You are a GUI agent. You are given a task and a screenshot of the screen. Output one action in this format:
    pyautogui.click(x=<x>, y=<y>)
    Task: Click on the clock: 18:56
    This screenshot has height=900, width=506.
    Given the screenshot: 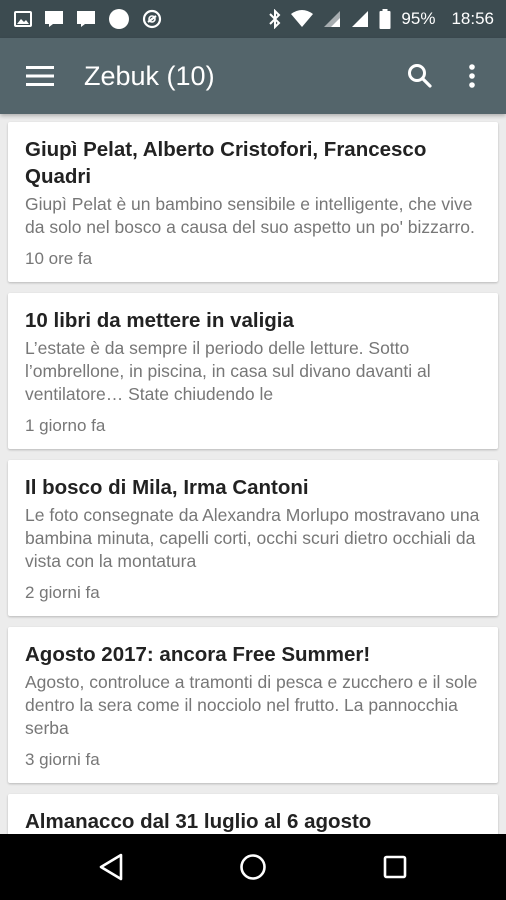 What is the action you would take?
    pyautogui.click(x=472, y=18)
    